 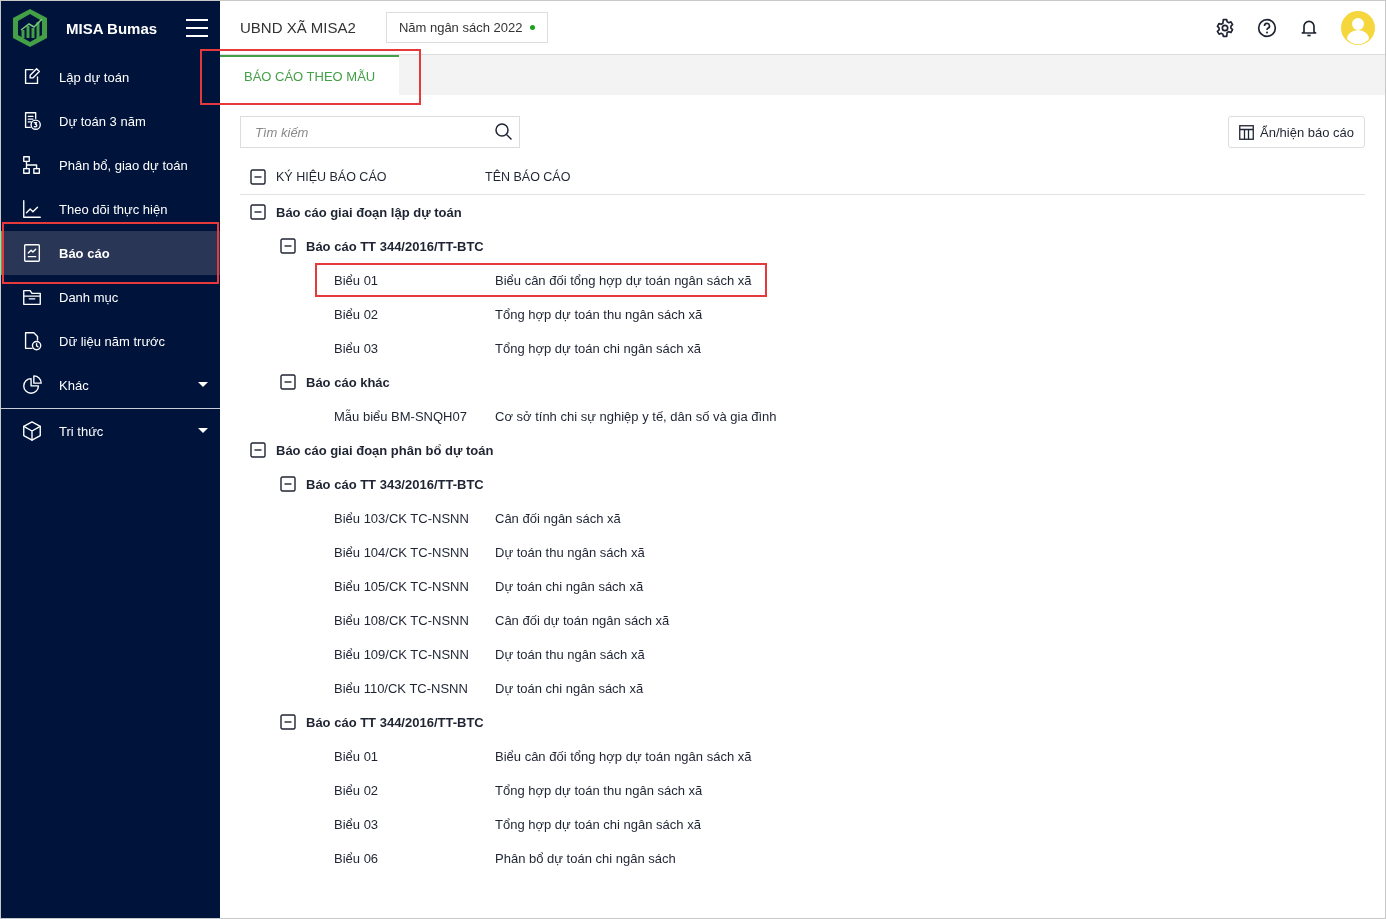 I want to click on report-icon, so click(x=32, y=253).